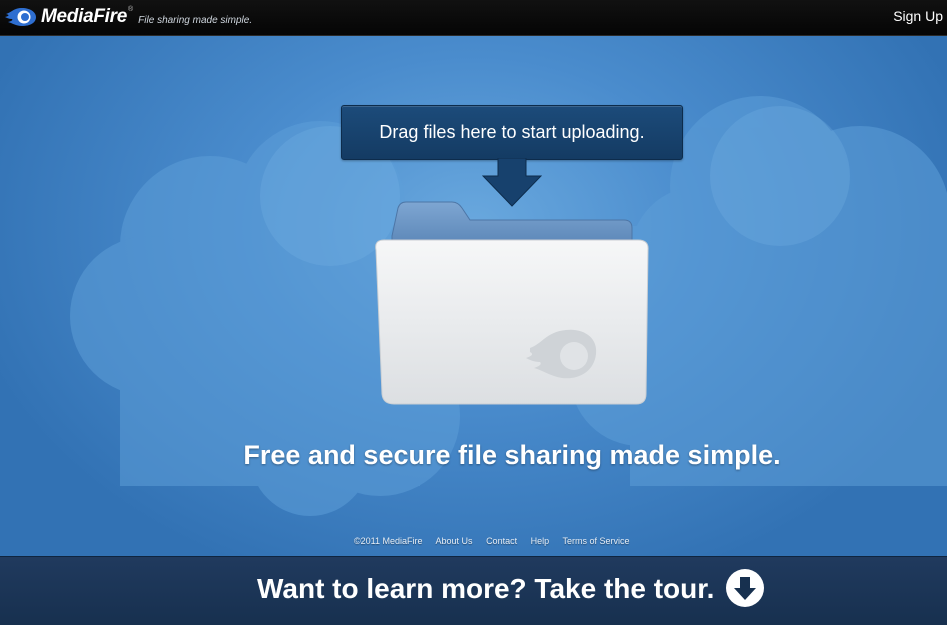 This screenshot has width=947, height=625. I want to click on arrow-down-circle-icon, so click(745, 588).